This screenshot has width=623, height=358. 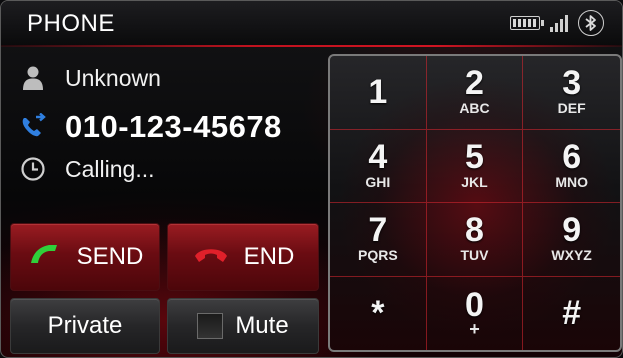 I want to click on contact-name: Unknown, so click(x=113, y=77).